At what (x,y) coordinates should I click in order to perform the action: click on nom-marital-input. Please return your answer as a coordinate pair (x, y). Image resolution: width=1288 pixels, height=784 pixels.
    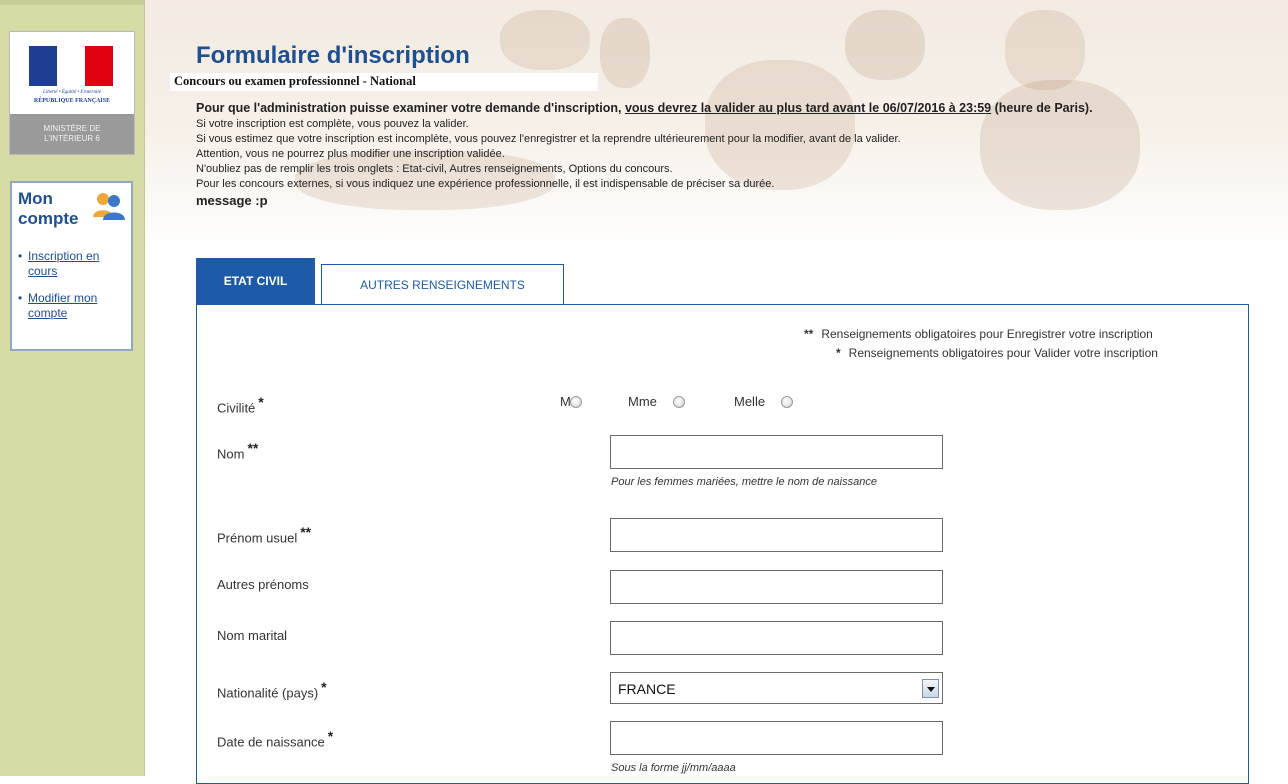
    Looking at the image, I should click on (776, 638).